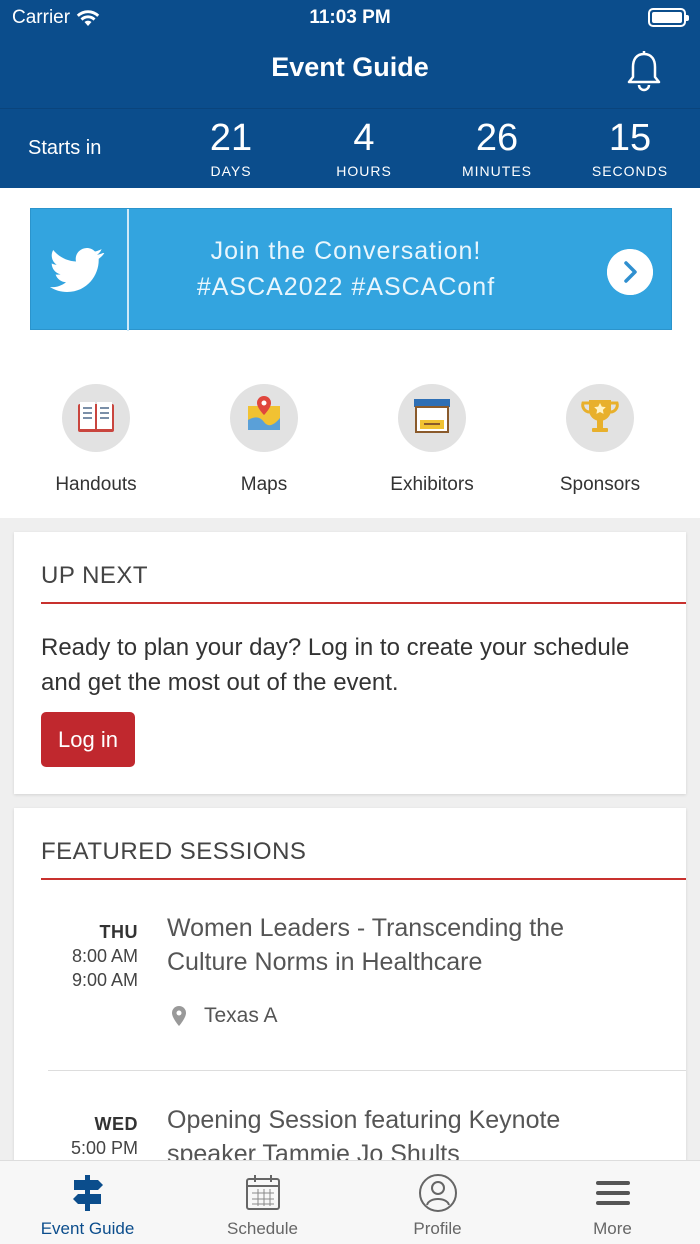 This screenshot has width=700, height=1244. Describe the element at coordinates (364, 138) in the screenshot. I see `countdown-value: 4` at that location.